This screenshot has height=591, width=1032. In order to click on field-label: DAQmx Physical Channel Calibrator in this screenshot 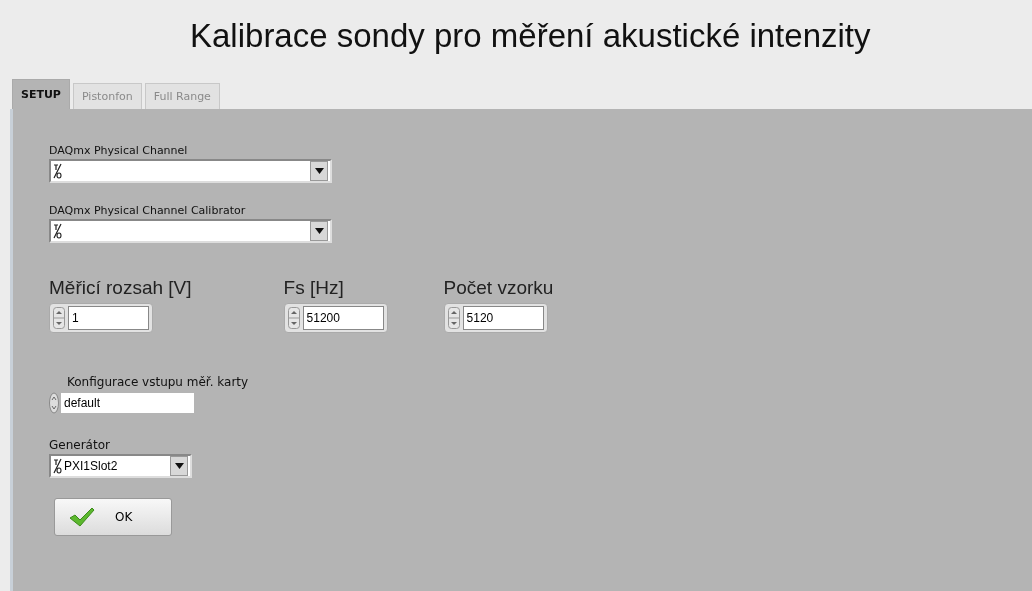, I will do `click(148, 210)`.